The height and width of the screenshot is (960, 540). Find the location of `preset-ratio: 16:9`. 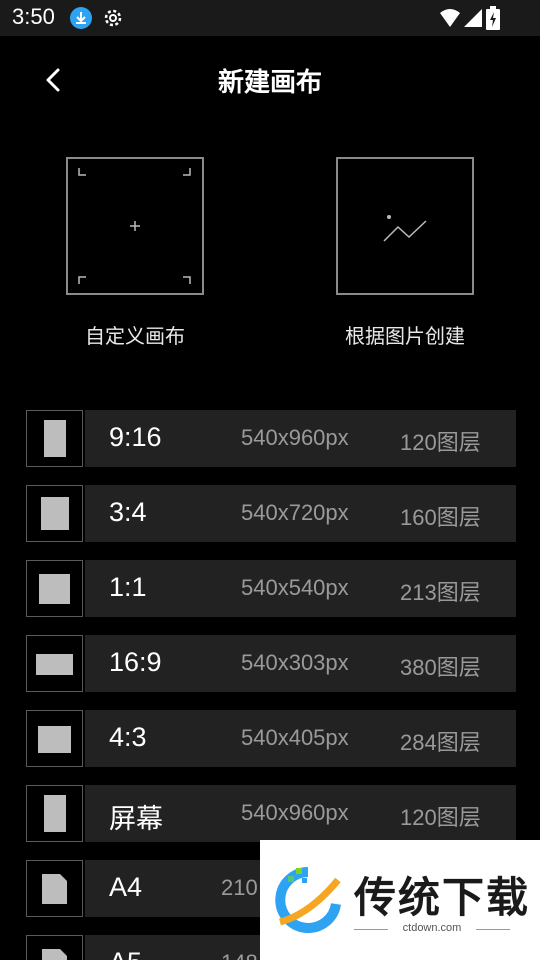

preset-ratio: 16:9 is located at coordinates (135, 662).